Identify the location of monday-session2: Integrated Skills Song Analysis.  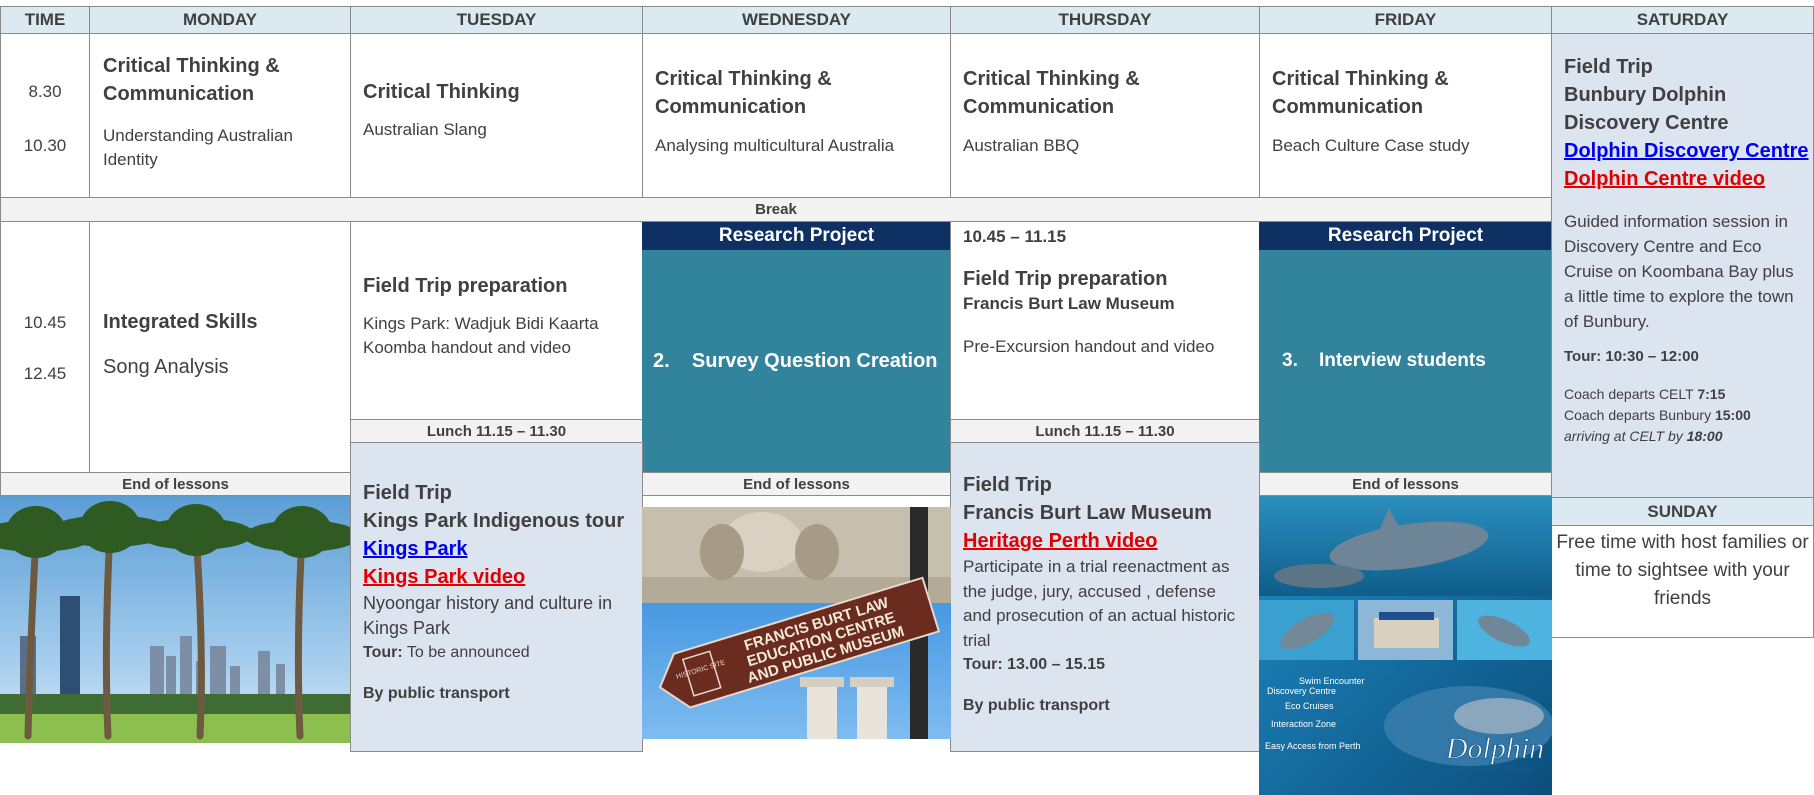
(220, 347).